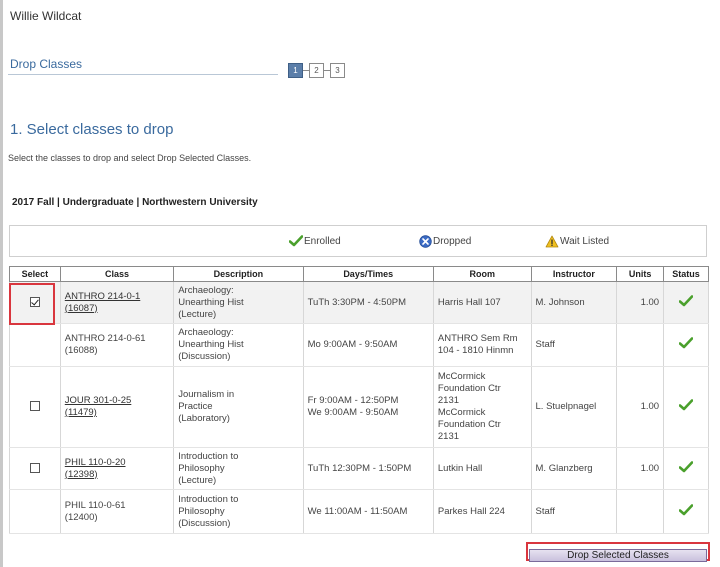  I want to click on days-times-cell: We 11:00AM - 11:50AM, so click(368, 511).